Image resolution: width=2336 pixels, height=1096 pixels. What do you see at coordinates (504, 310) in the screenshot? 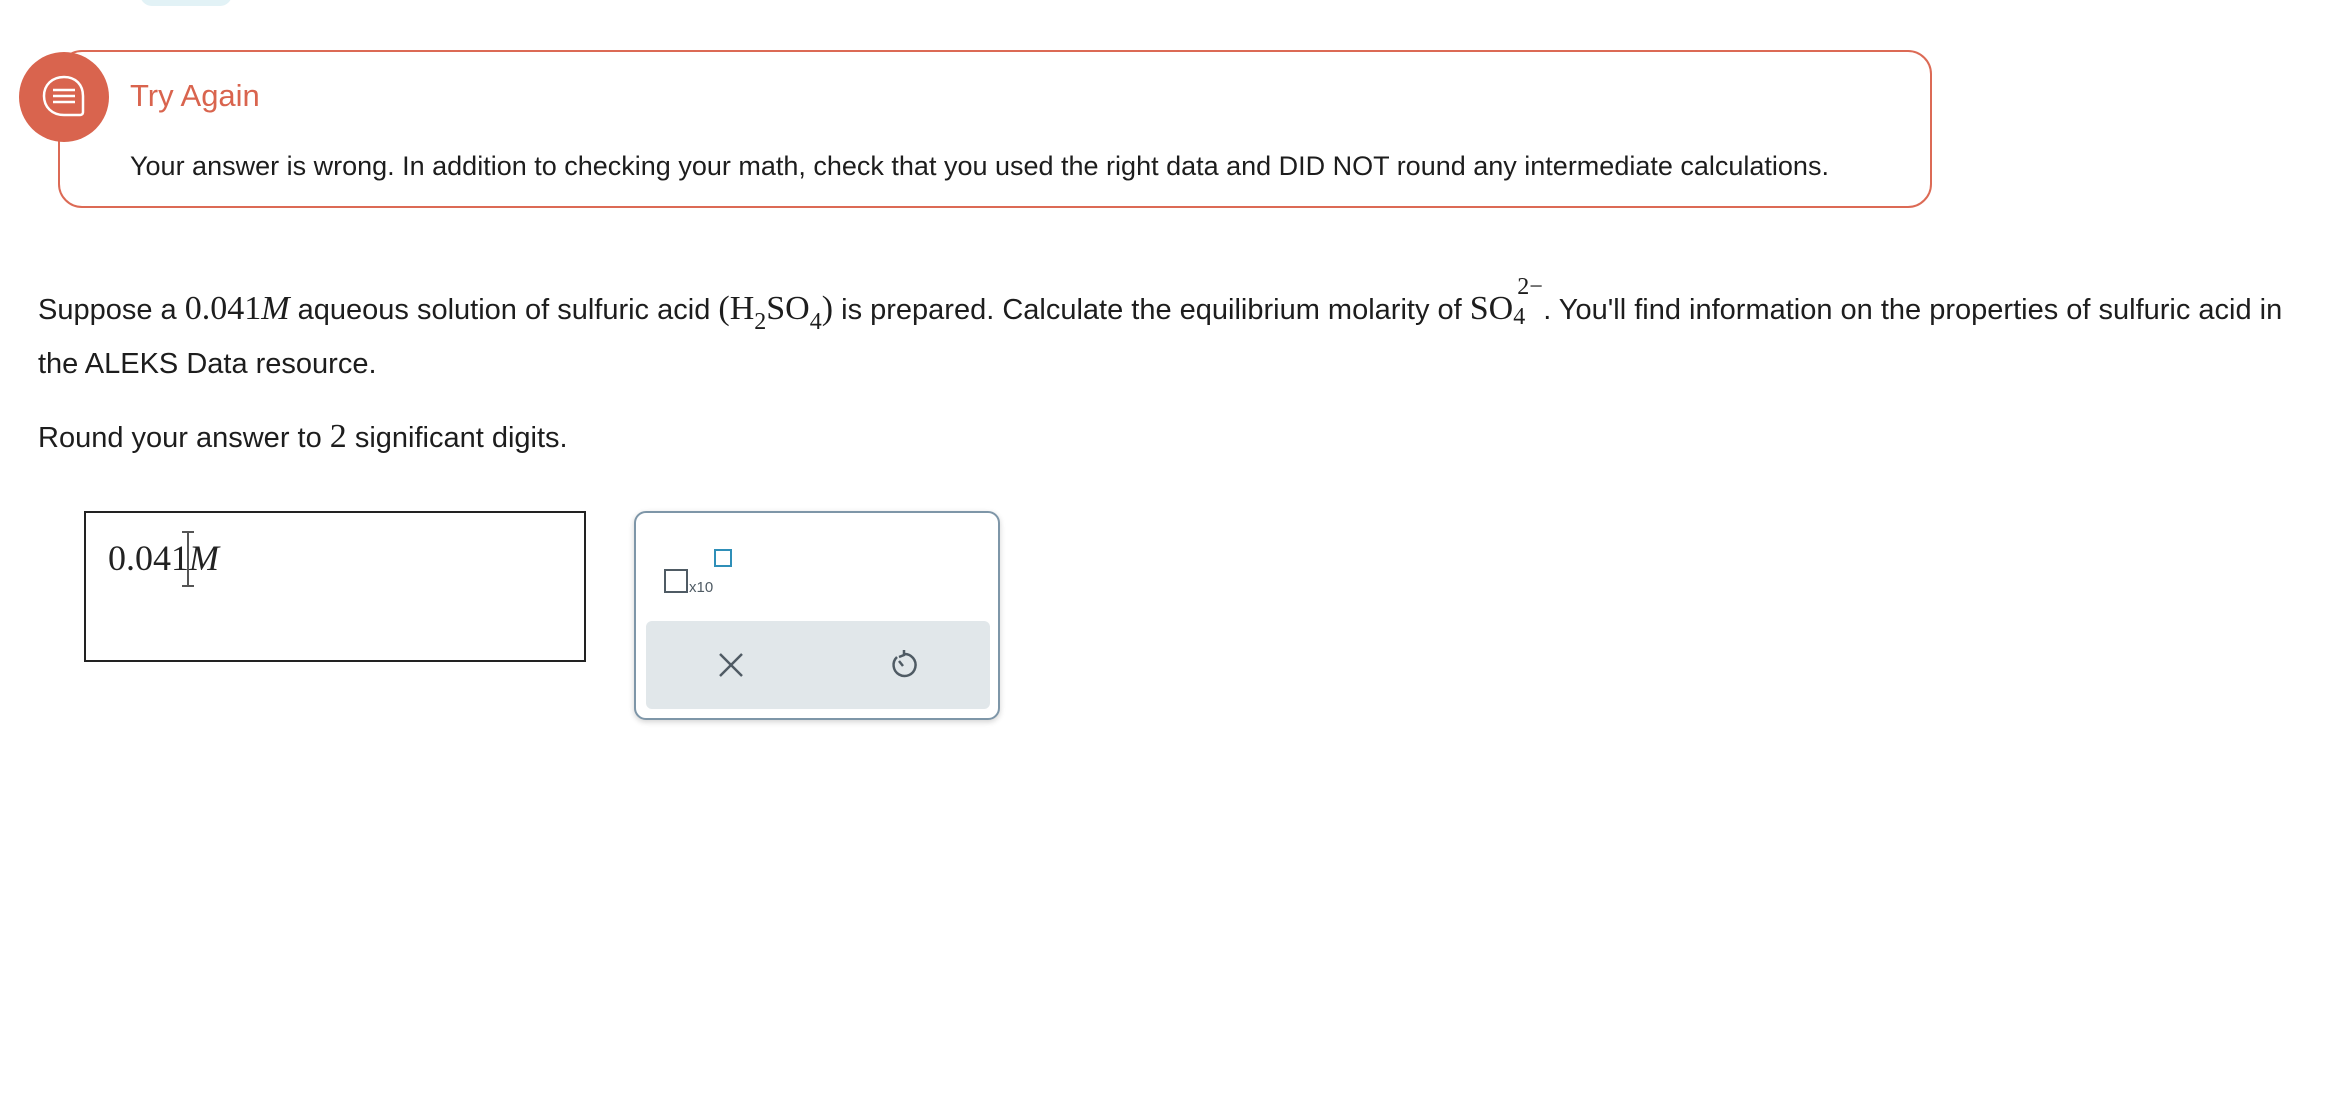
I see `question-part2: aqueous solution of sulfuric acid` at bounding box center [504, 310].